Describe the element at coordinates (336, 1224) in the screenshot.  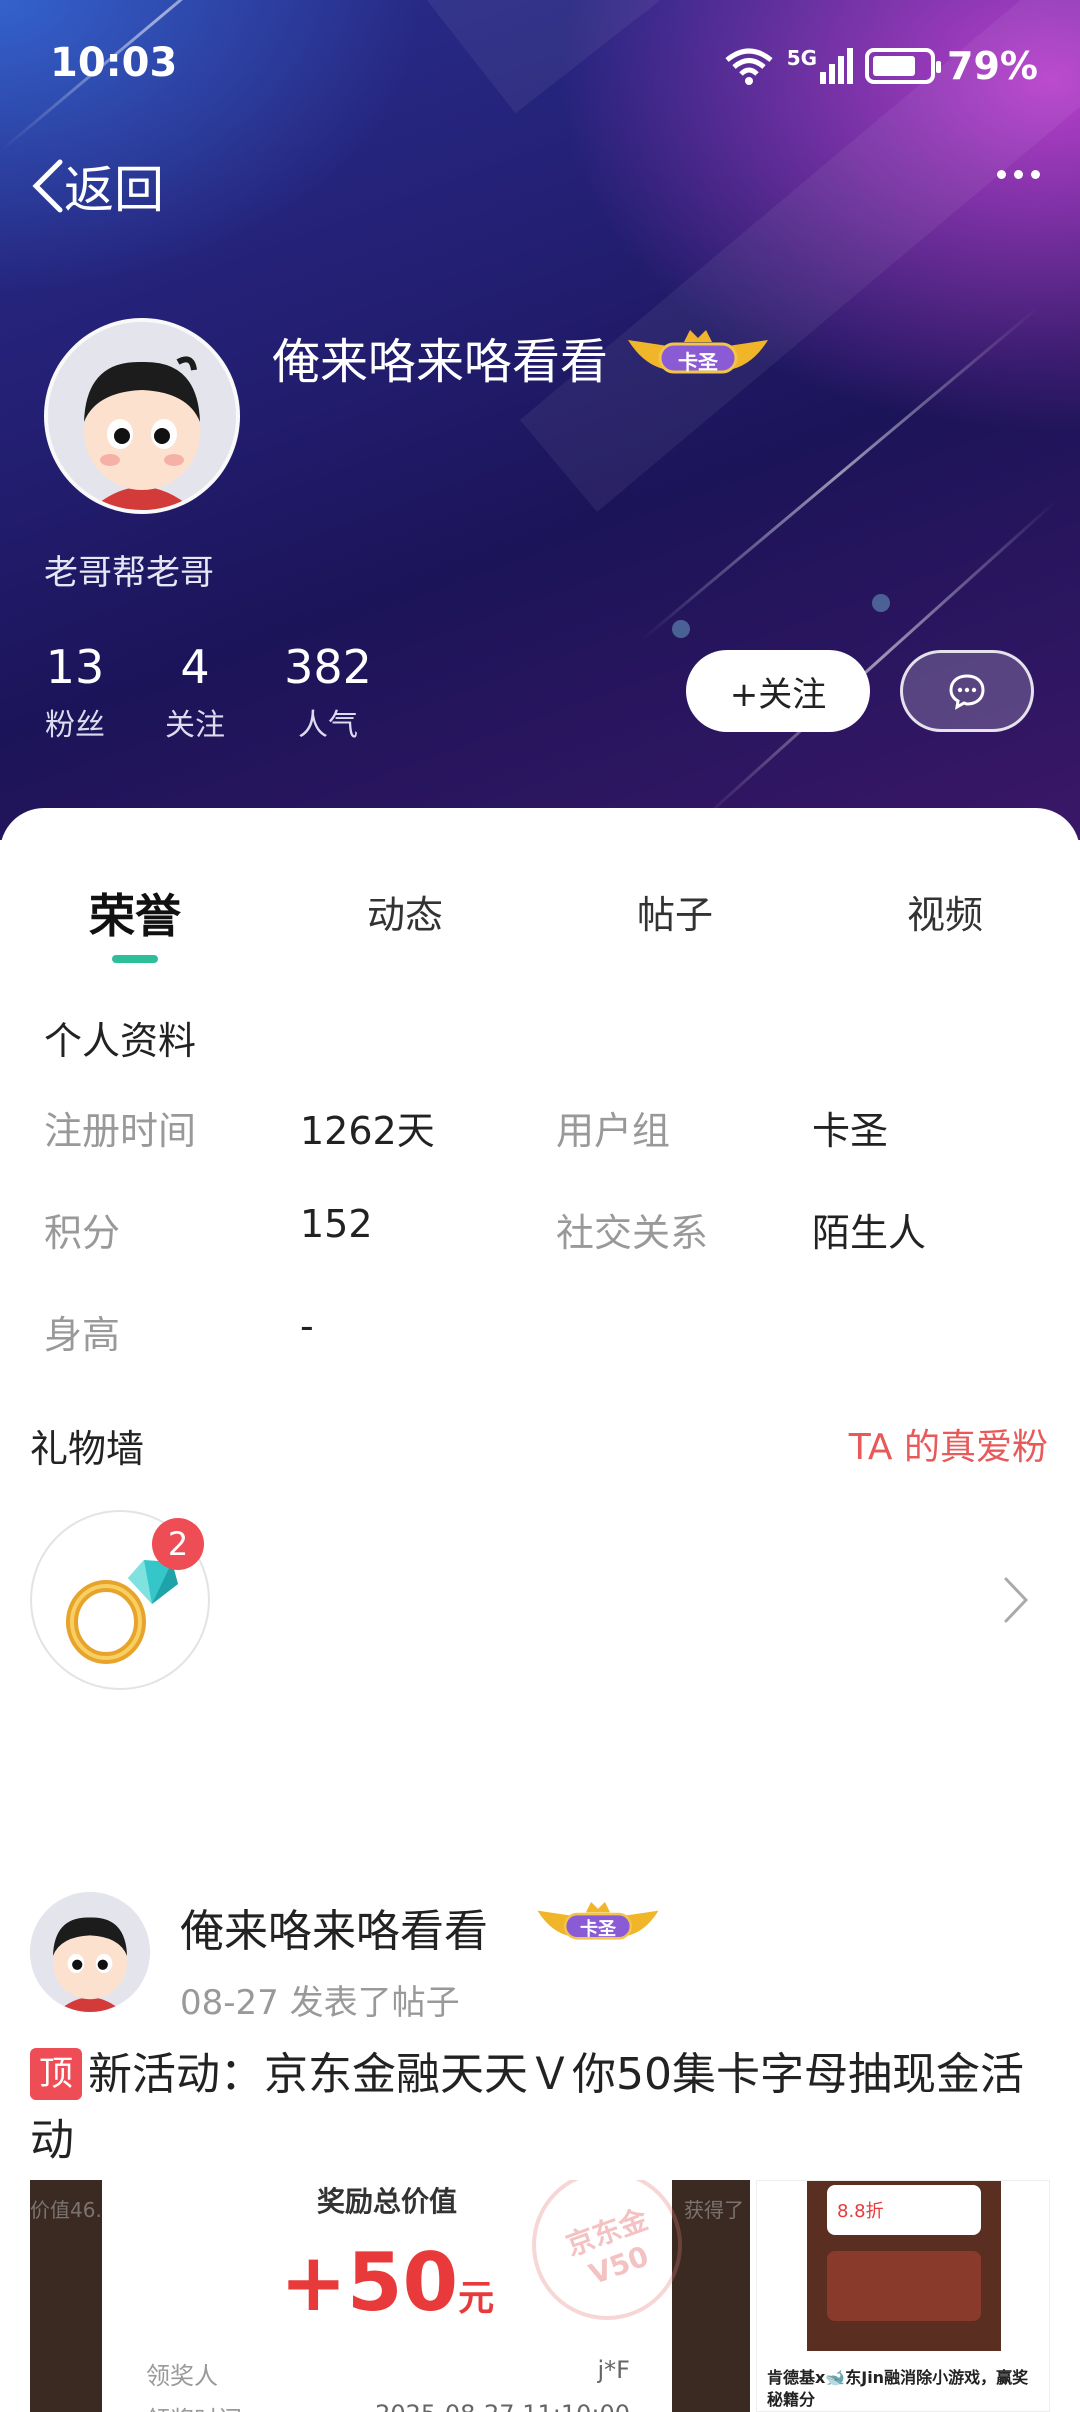
I see `points-value: 152` at that location.